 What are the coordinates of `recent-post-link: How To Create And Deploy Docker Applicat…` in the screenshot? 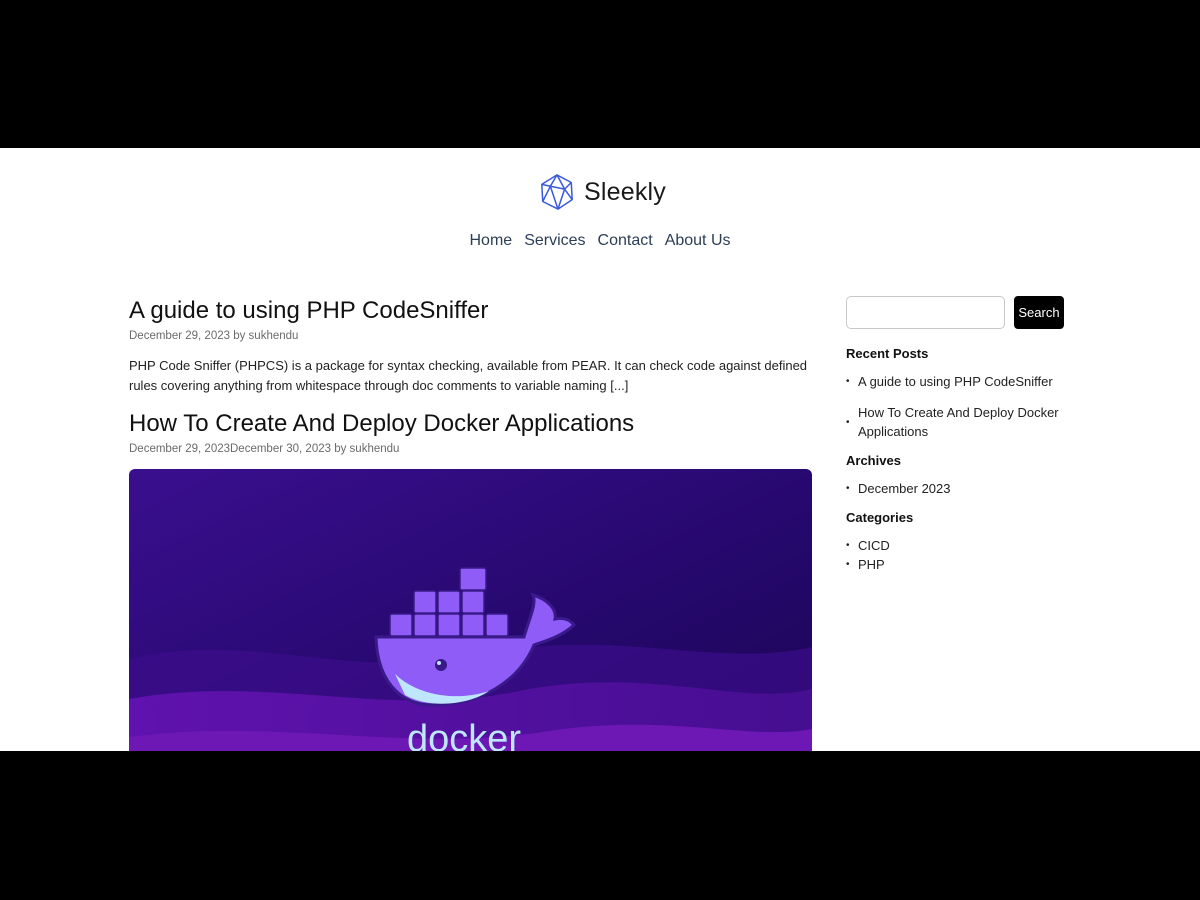 It's located at (962, 422).